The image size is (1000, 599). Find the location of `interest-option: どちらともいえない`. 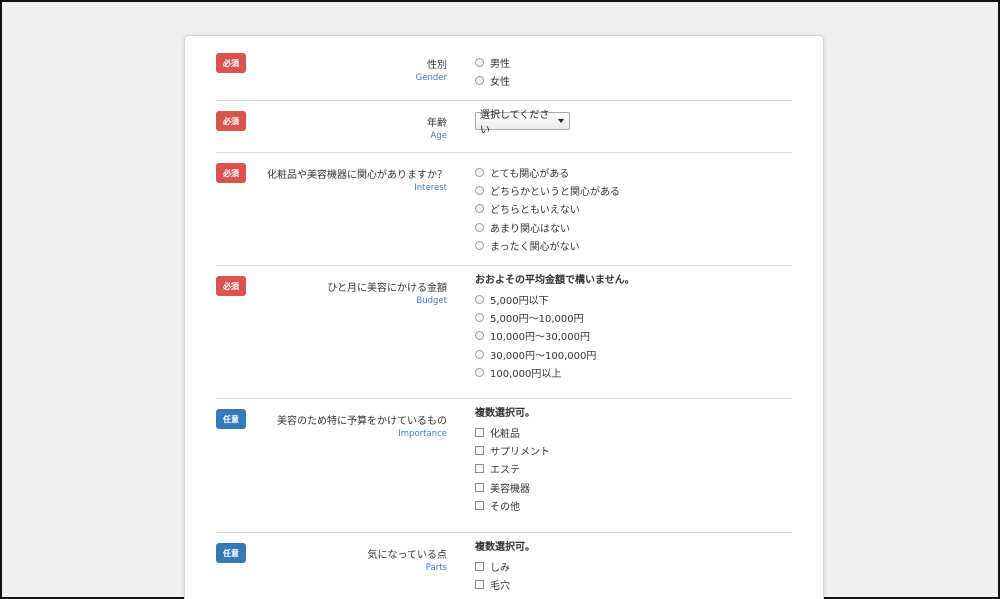

interest-option: どちらともいえない is located at coordinates (547, 209).